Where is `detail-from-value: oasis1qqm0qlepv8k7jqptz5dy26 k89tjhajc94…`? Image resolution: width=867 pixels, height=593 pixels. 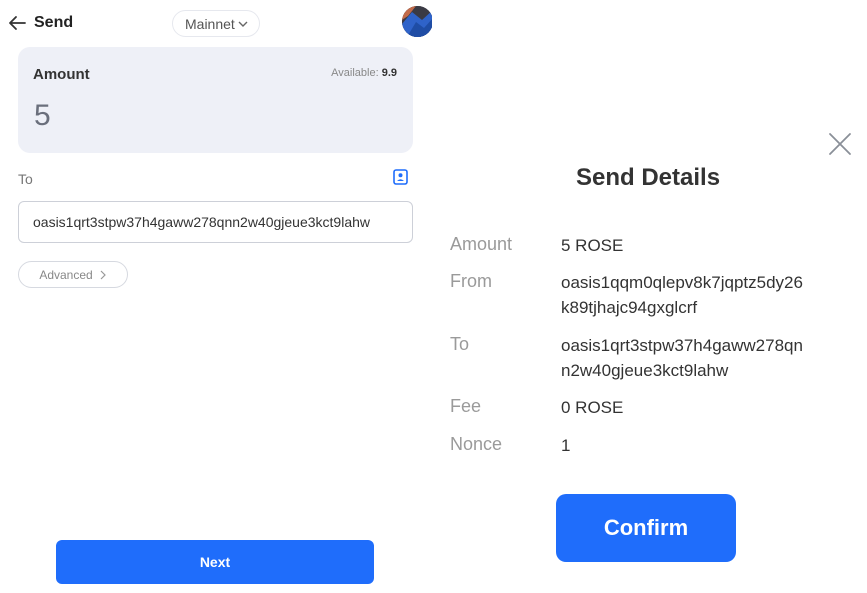 detail-from-value: oasis1qqm0qlepv8k7jqptz5dy26 k89tjhajc94… is located at coordinates (706, 295).